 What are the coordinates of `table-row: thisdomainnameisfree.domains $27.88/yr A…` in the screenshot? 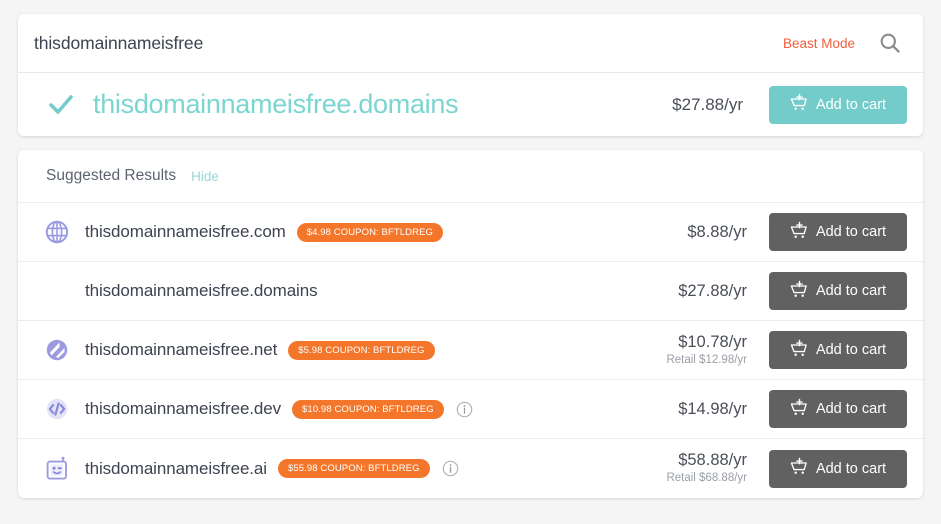 It's located at (470, 291).